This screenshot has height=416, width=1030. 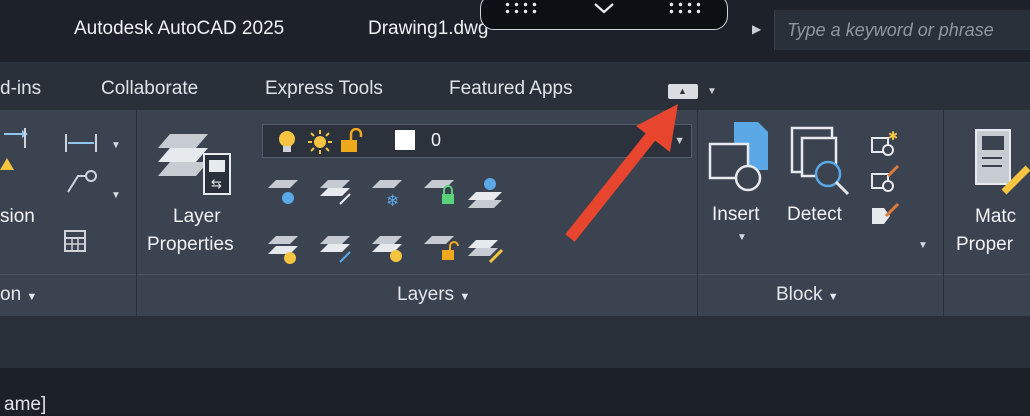 I want to click on panel-footer-divider, so click(x=515, y=274).